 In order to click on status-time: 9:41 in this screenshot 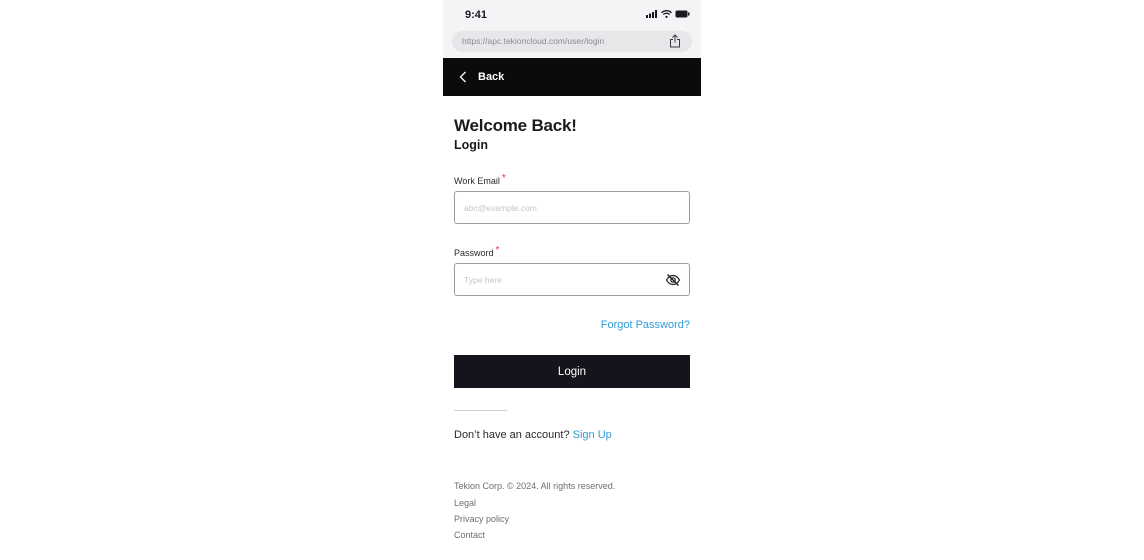, I will do `click(476, 15)`.